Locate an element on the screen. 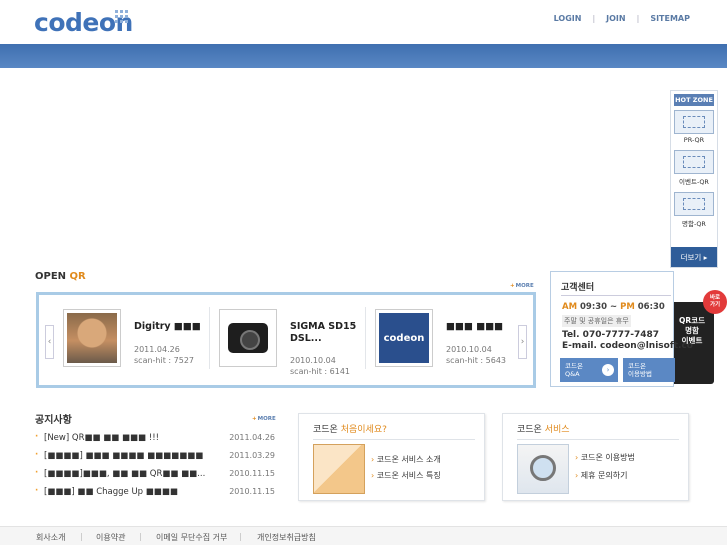 The height and width of the screenshot is (545, 727). notice-item-text: [■■■] ■■ Chagge Up ■■■■ is located at coordinates (134, 492).